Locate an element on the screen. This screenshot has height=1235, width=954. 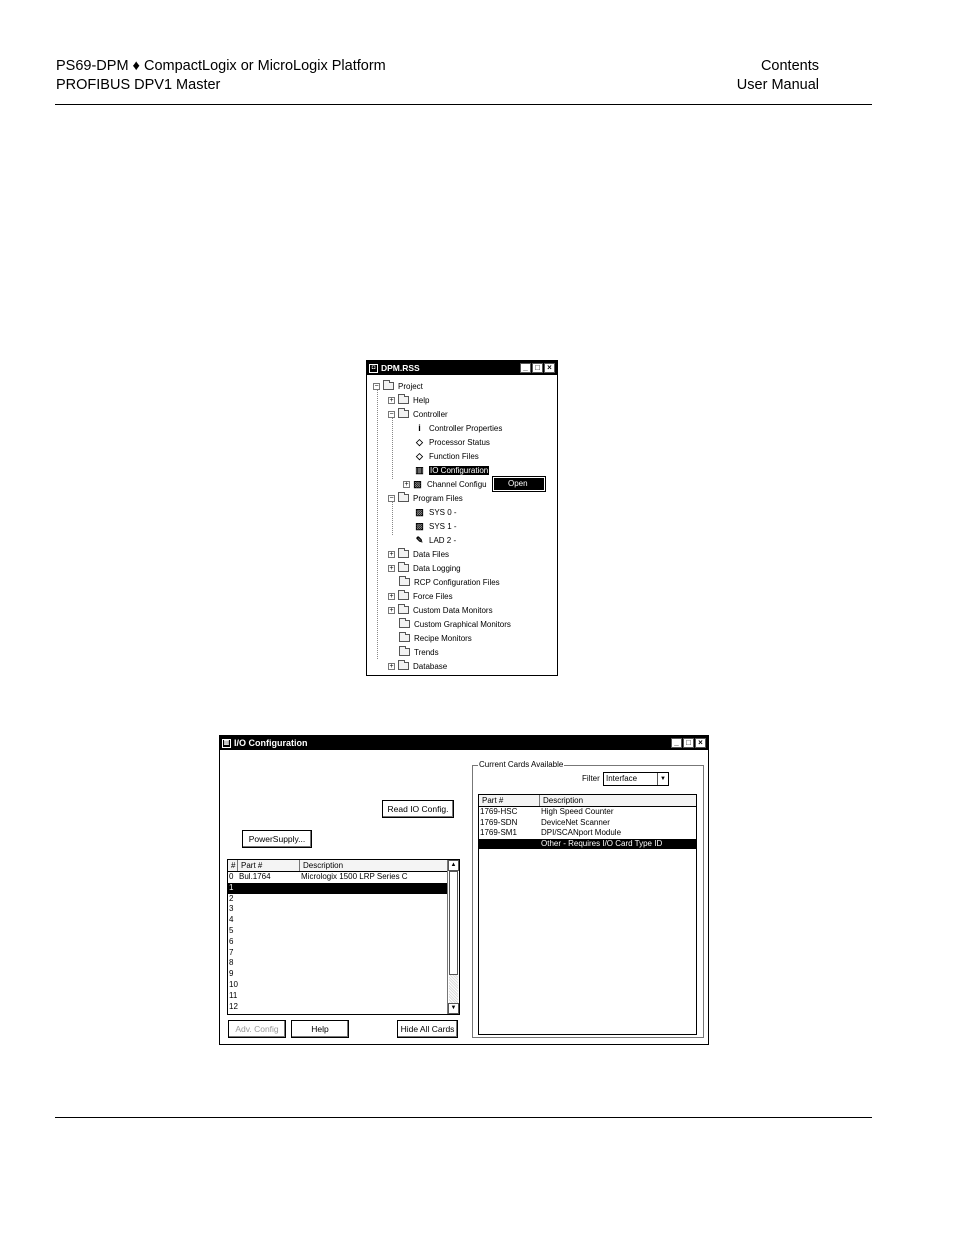
tree-item-controller: − Controller is located at coordinates (418, 414).